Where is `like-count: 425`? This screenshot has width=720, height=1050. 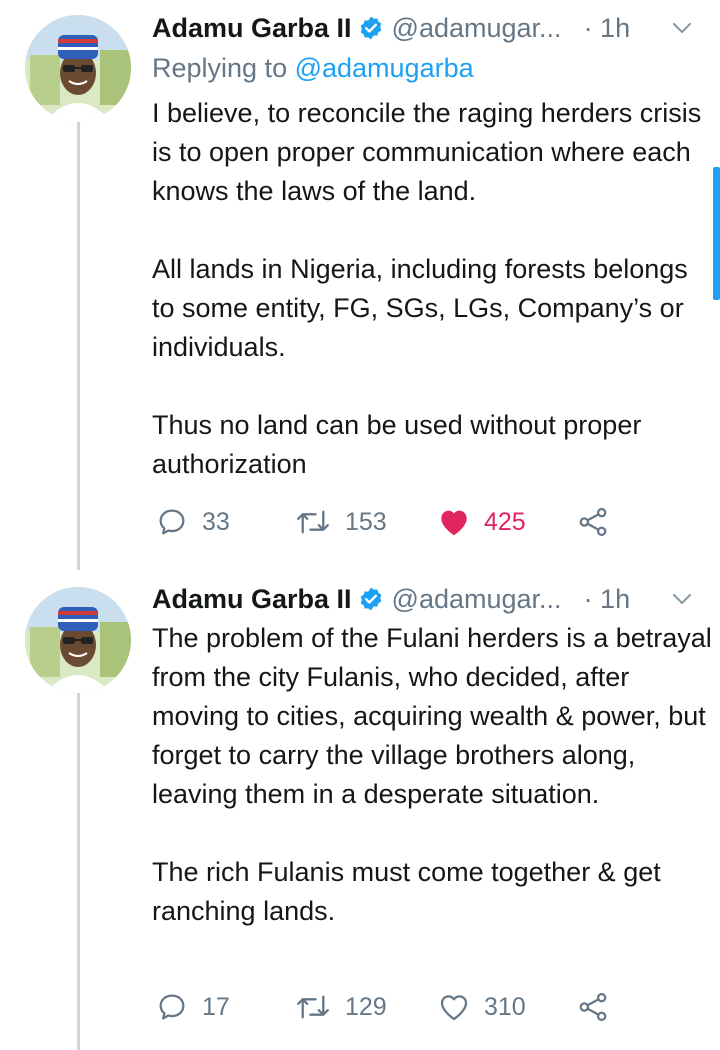
like-count: 425 is located at coordinates (505, 521).